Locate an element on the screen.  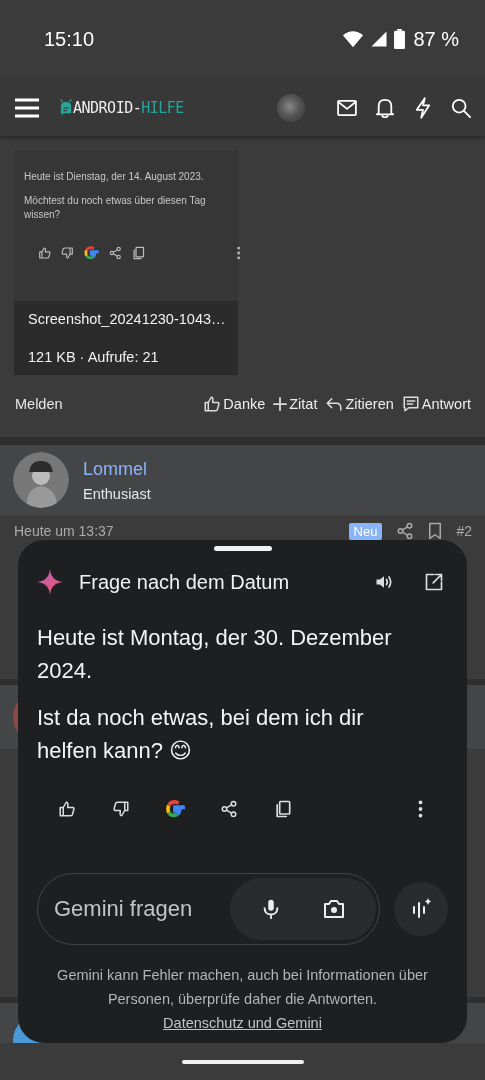
post-number-link: #2 is located at coordinates (464, 531).